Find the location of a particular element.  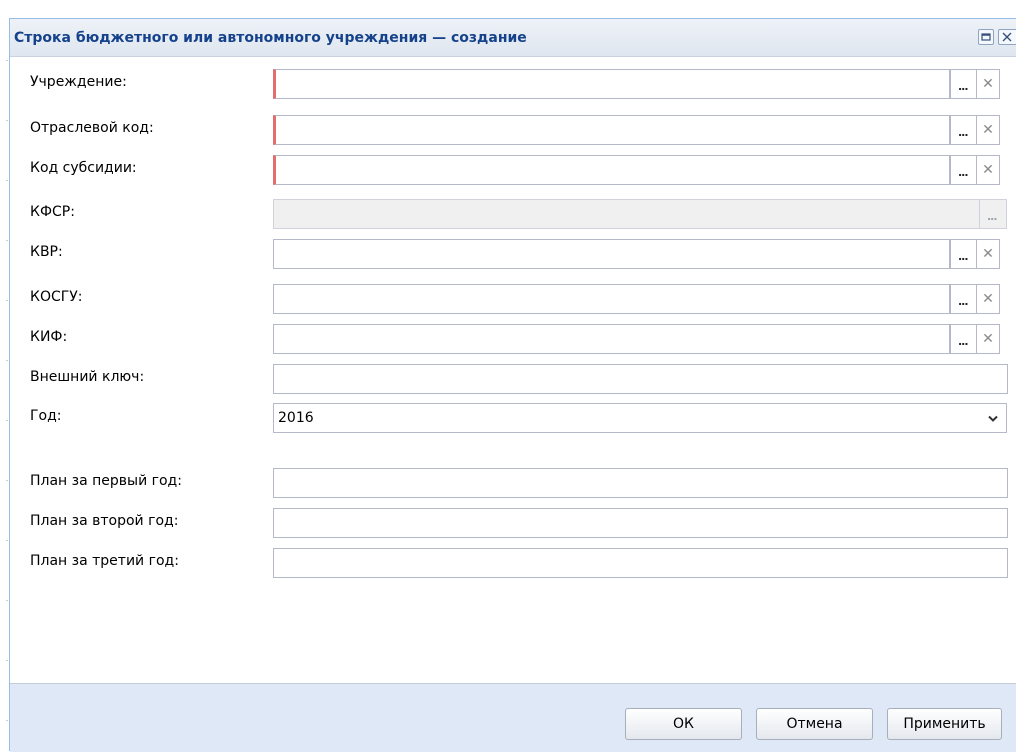

subsidy-code-clear-button: ✕ is located at coordinates (988, 170).